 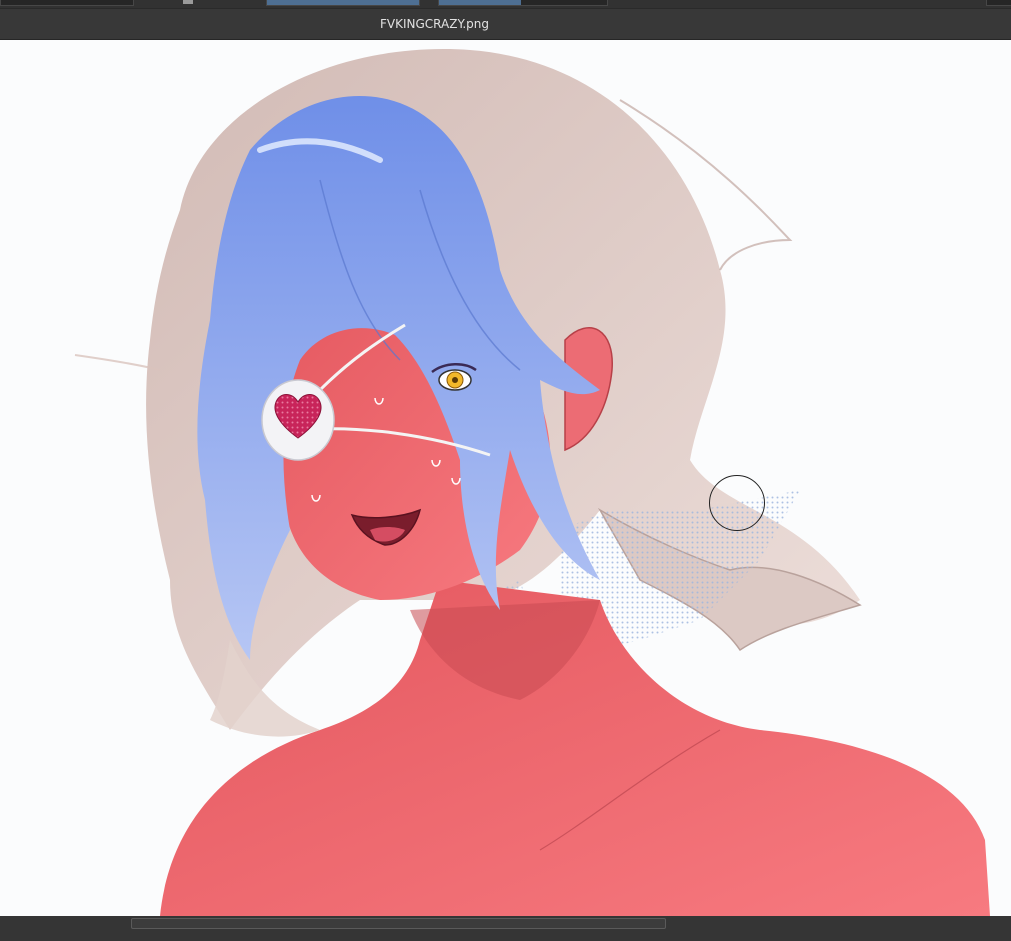 What do you see at coordinates (67, 3) in the screenshot?
I see `toolbar-field` at bounding box center [67, 3].